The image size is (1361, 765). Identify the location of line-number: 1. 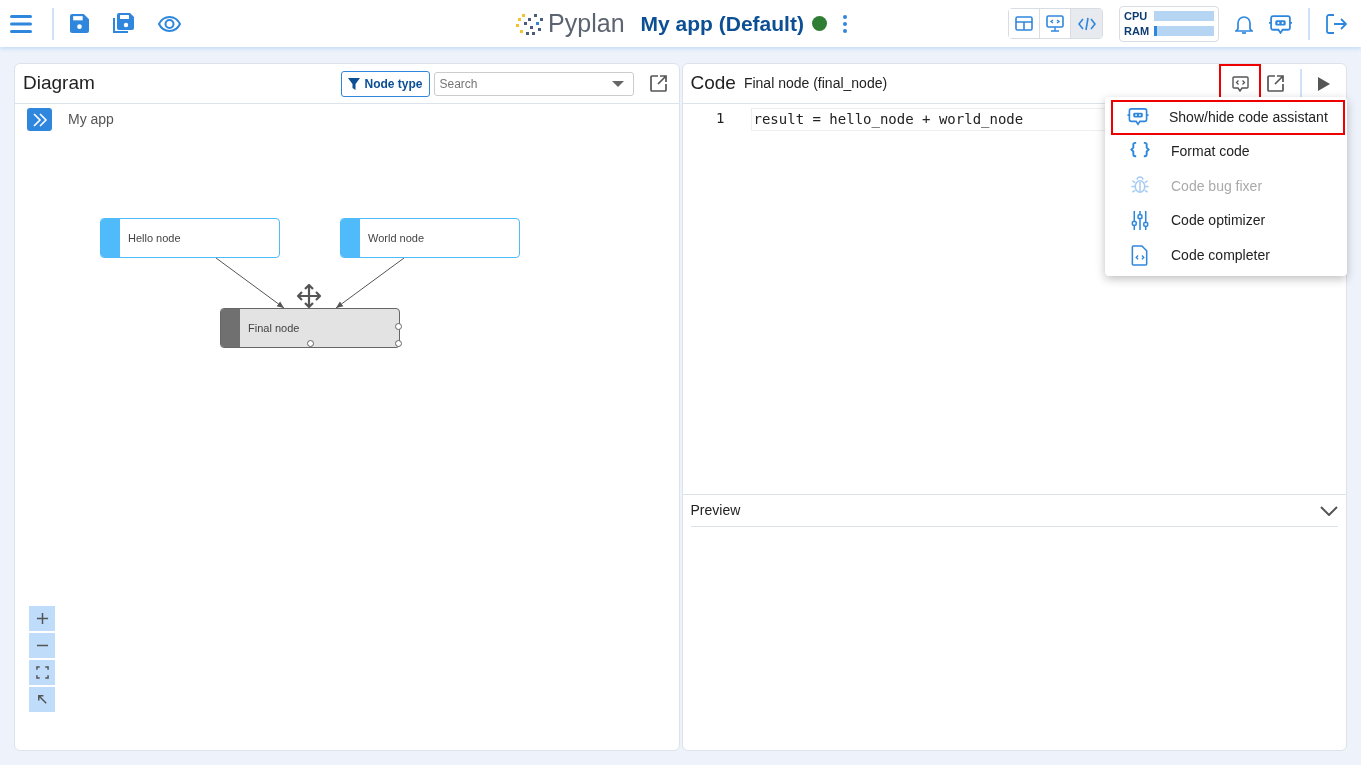
(720, 118).